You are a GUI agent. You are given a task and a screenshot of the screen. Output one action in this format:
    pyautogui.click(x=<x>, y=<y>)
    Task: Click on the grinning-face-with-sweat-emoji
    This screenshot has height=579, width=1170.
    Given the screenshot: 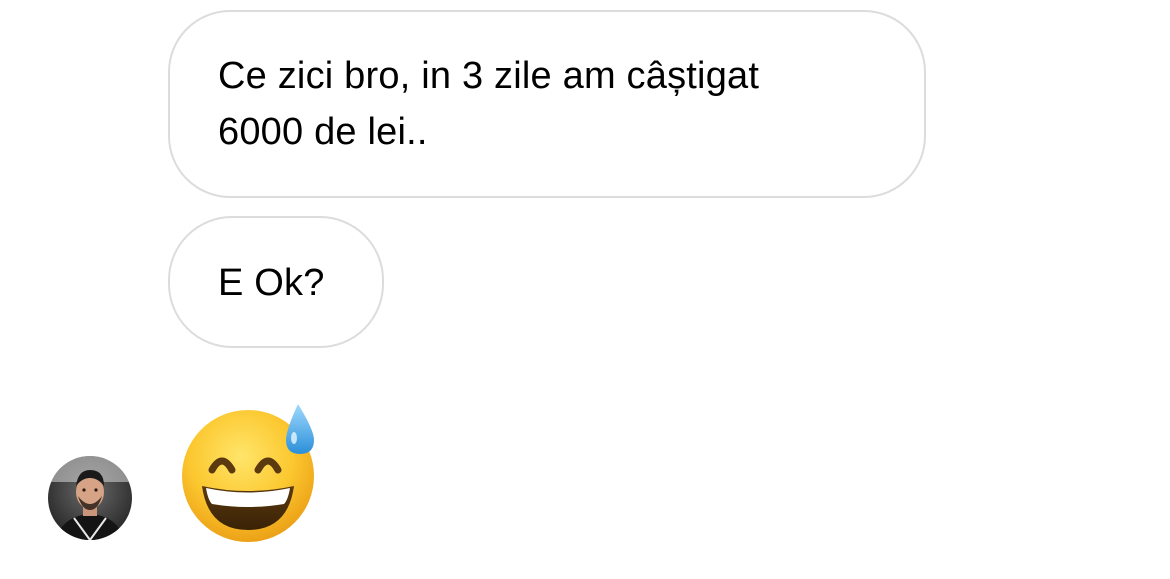 What is the action you would take?
    pyautogui.click(x=250, y=470)
    